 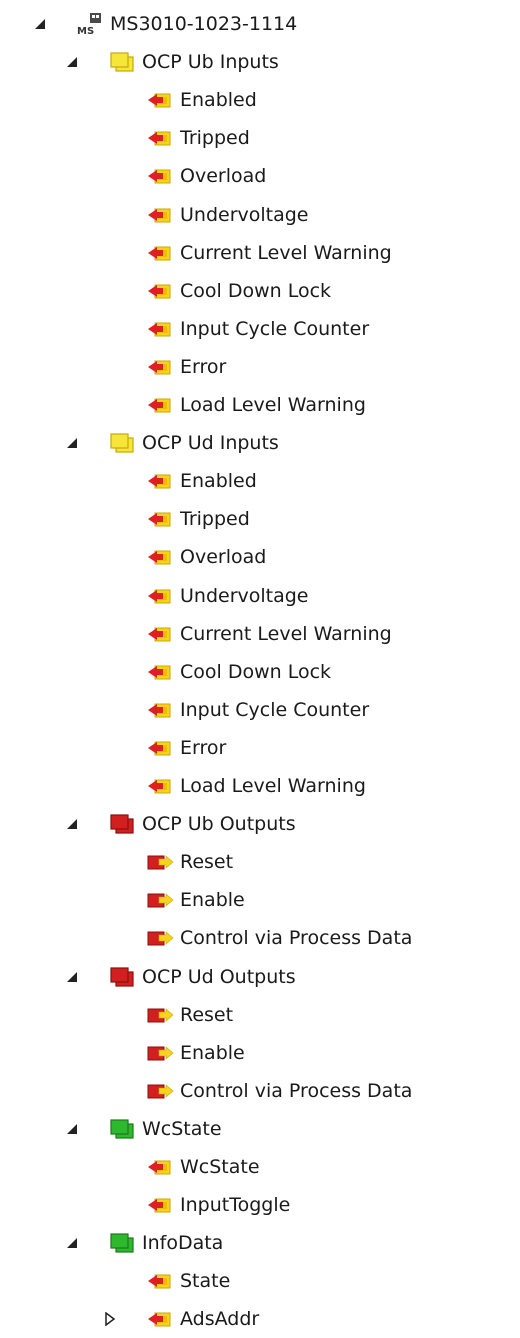 I want to click on tree-group-item: InfoData, so click(x=165, y=1243).